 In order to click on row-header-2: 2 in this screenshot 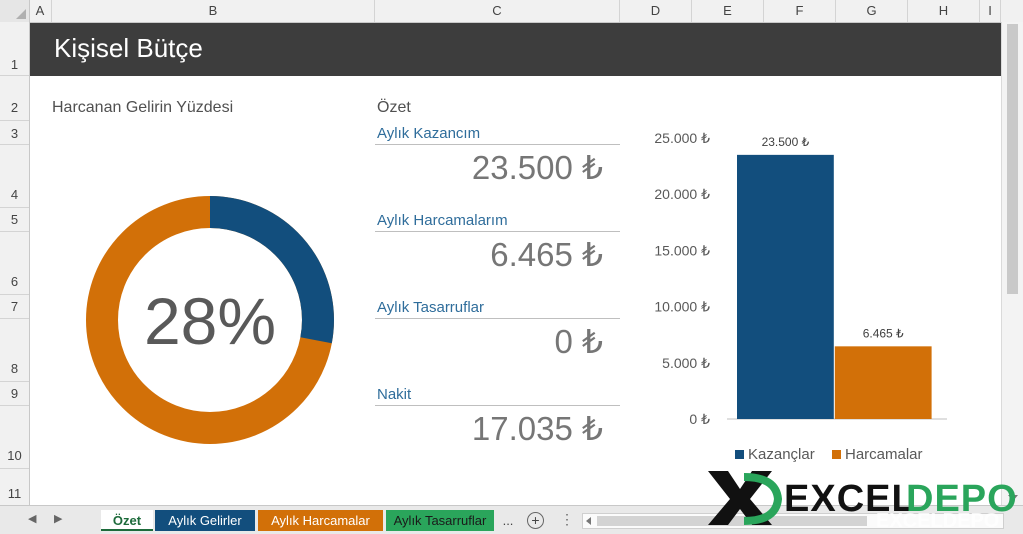, I will do `click(14, 98)`.